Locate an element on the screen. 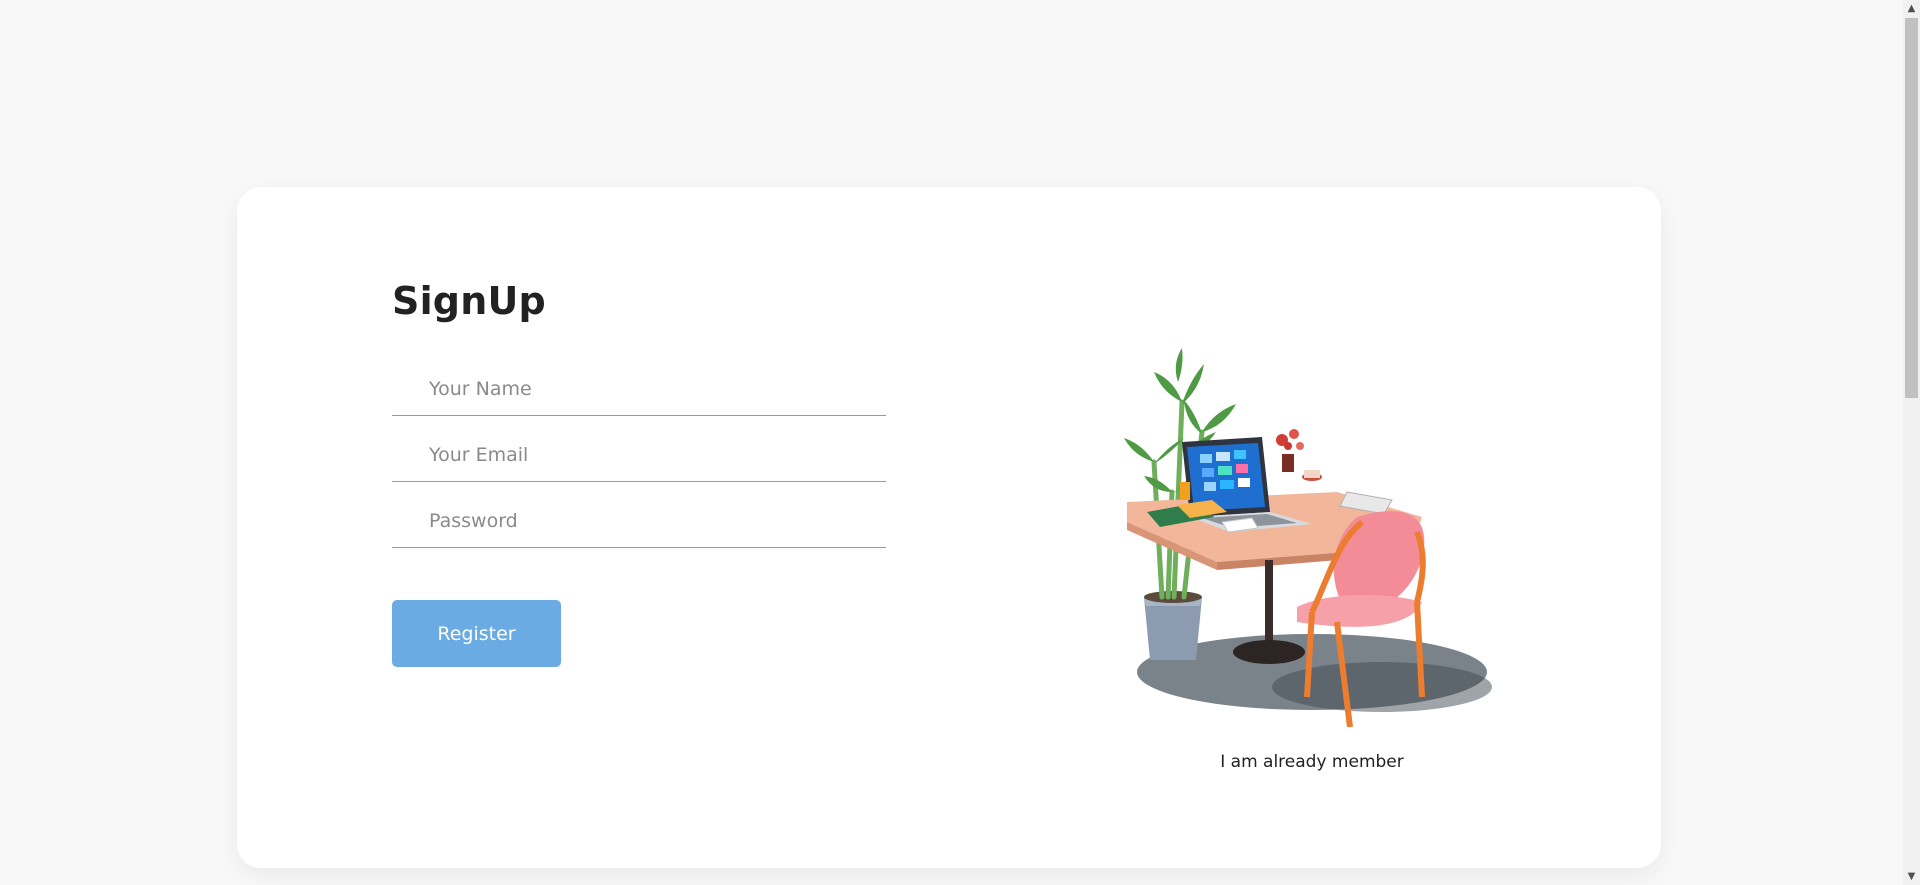 This screenshot has height=885, width=1920. email-input is located at coordinates (649, 455).